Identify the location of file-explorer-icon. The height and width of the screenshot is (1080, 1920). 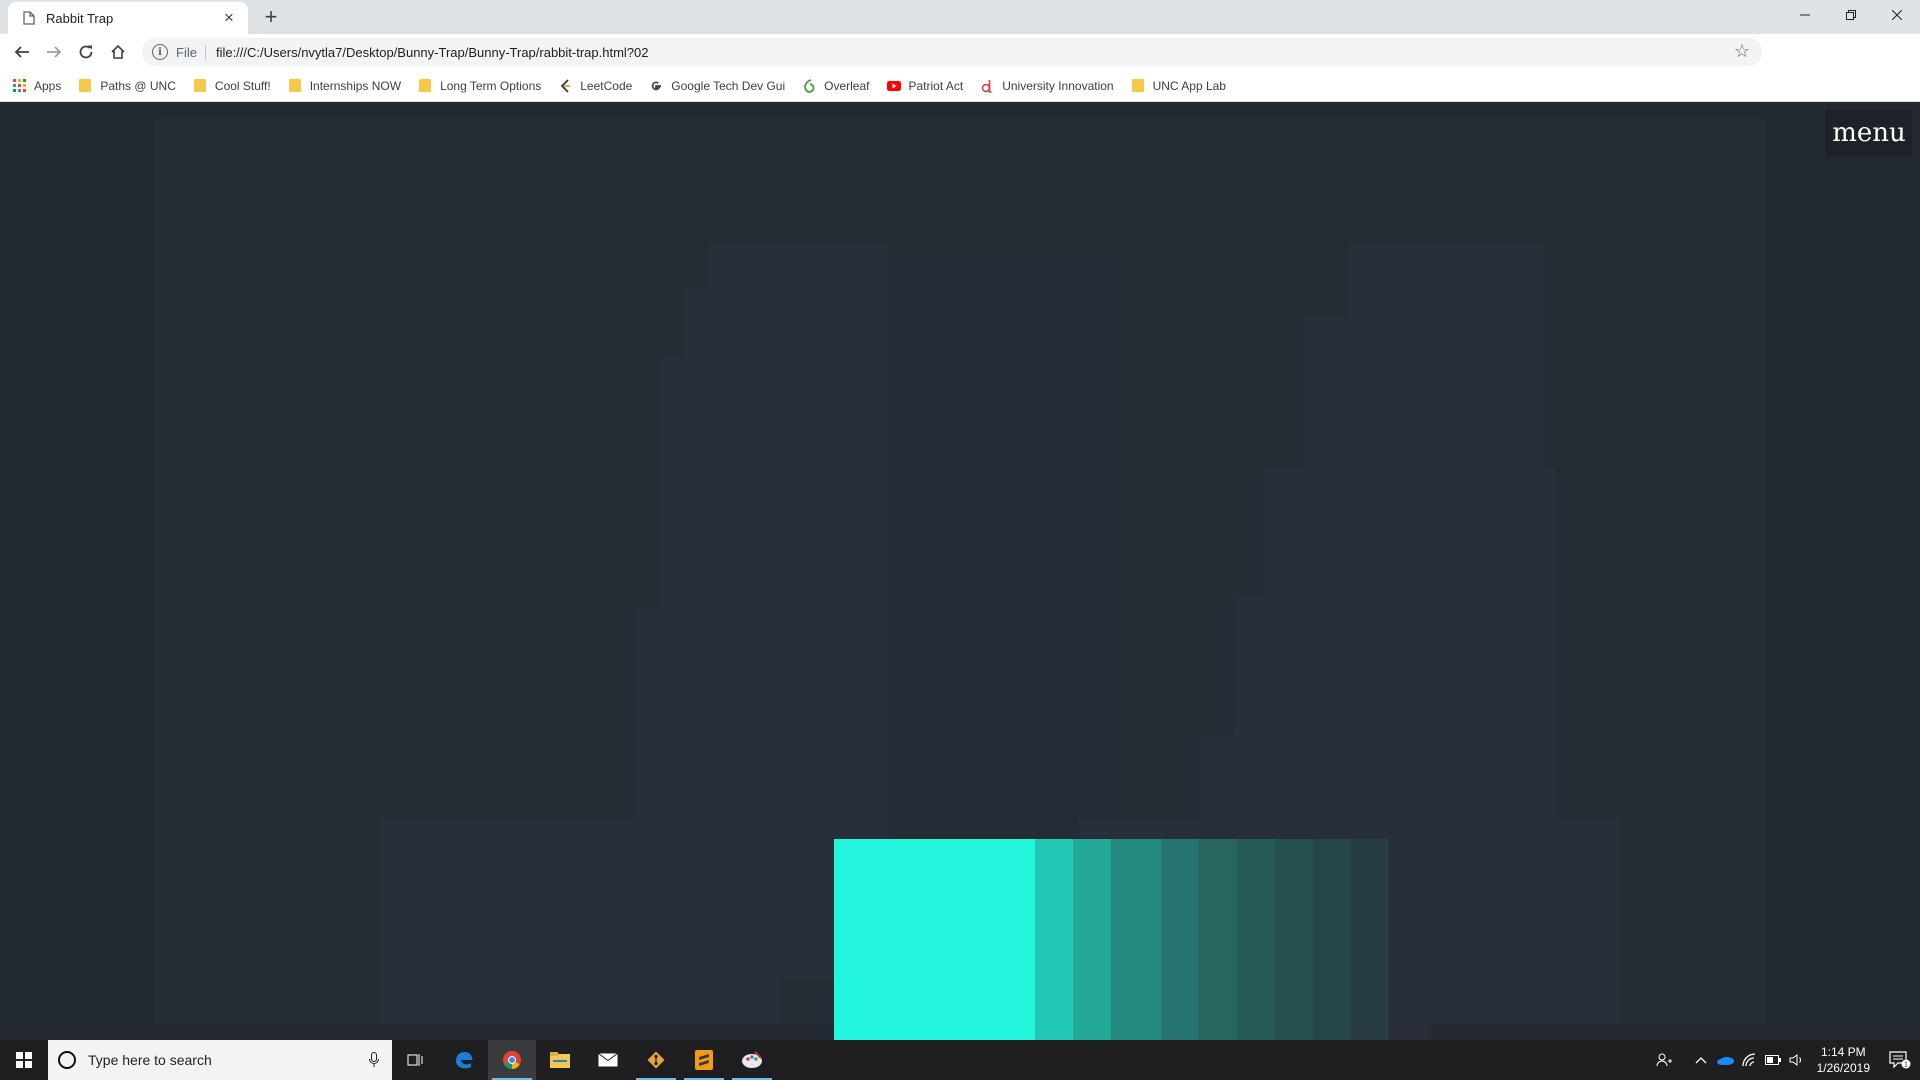
(560, 1060).